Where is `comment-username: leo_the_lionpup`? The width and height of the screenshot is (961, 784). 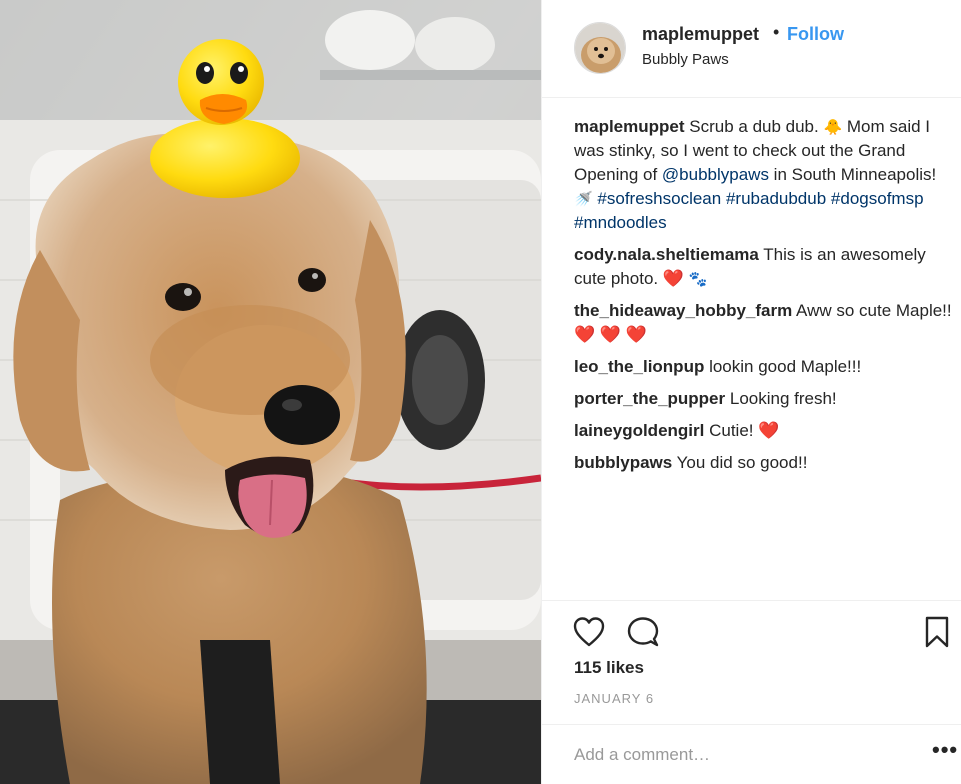
comment-username: leo_the_lionpup is located at coordinates (639, 366).